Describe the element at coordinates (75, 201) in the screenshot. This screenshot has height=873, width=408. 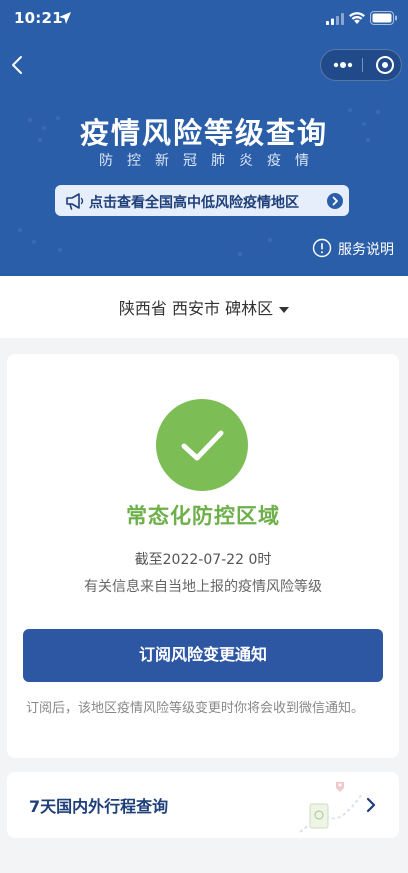
I see `megaphone-icon` at that location.